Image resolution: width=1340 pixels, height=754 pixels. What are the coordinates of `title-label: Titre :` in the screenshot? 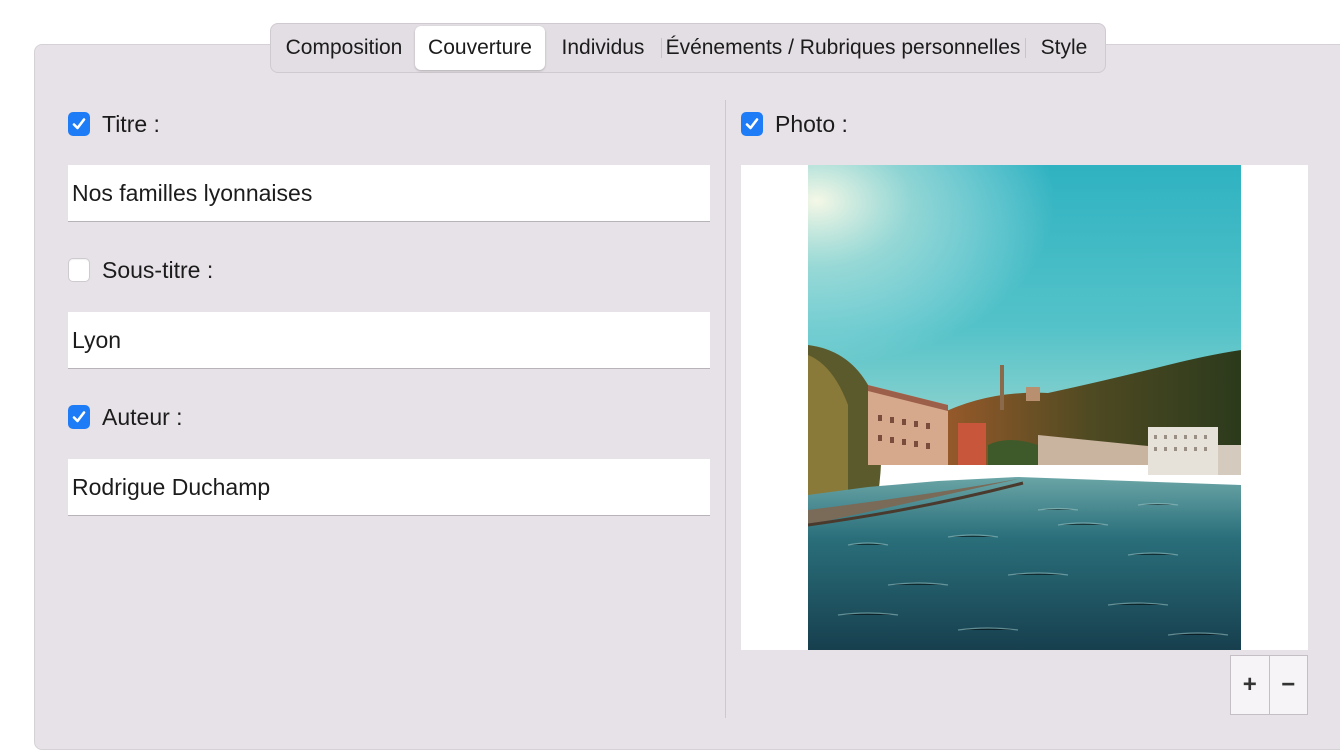 It's located at (131, 123).